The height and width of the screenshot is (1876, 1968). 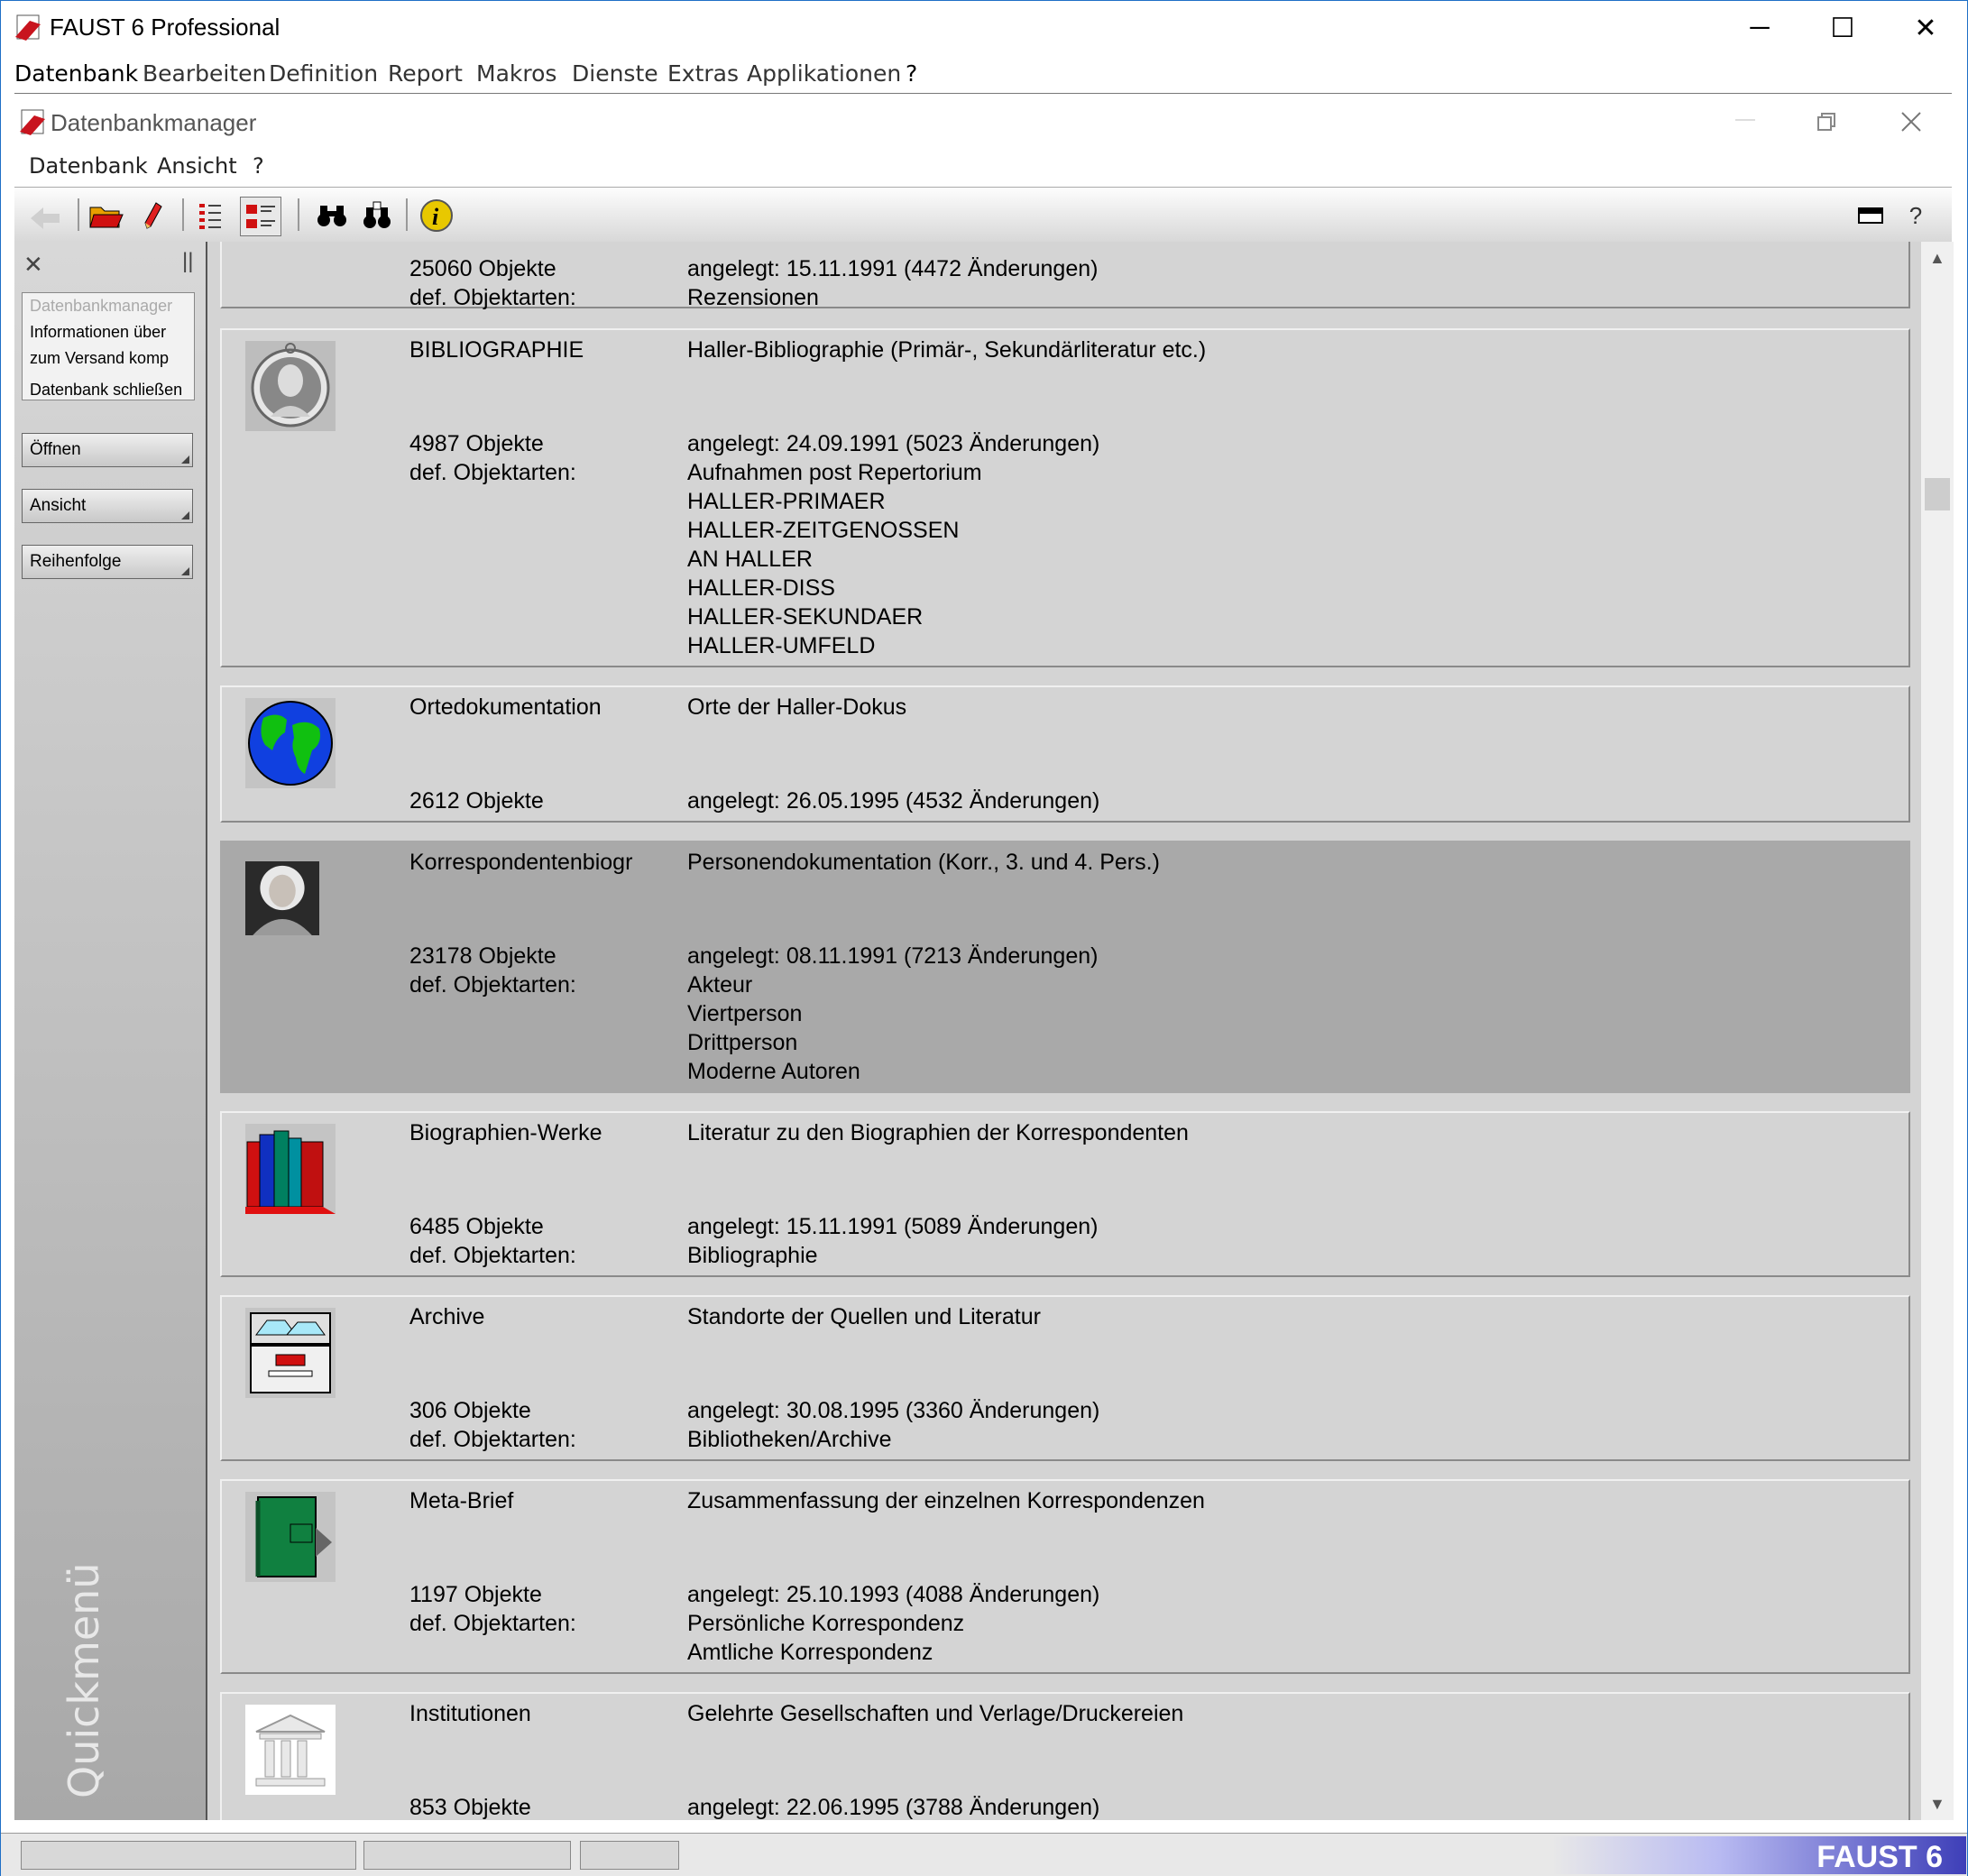 What do you see at coordinates (260, 216) in the screenshot?
I see `detail-view-icon` at bounding box center [260, 216].